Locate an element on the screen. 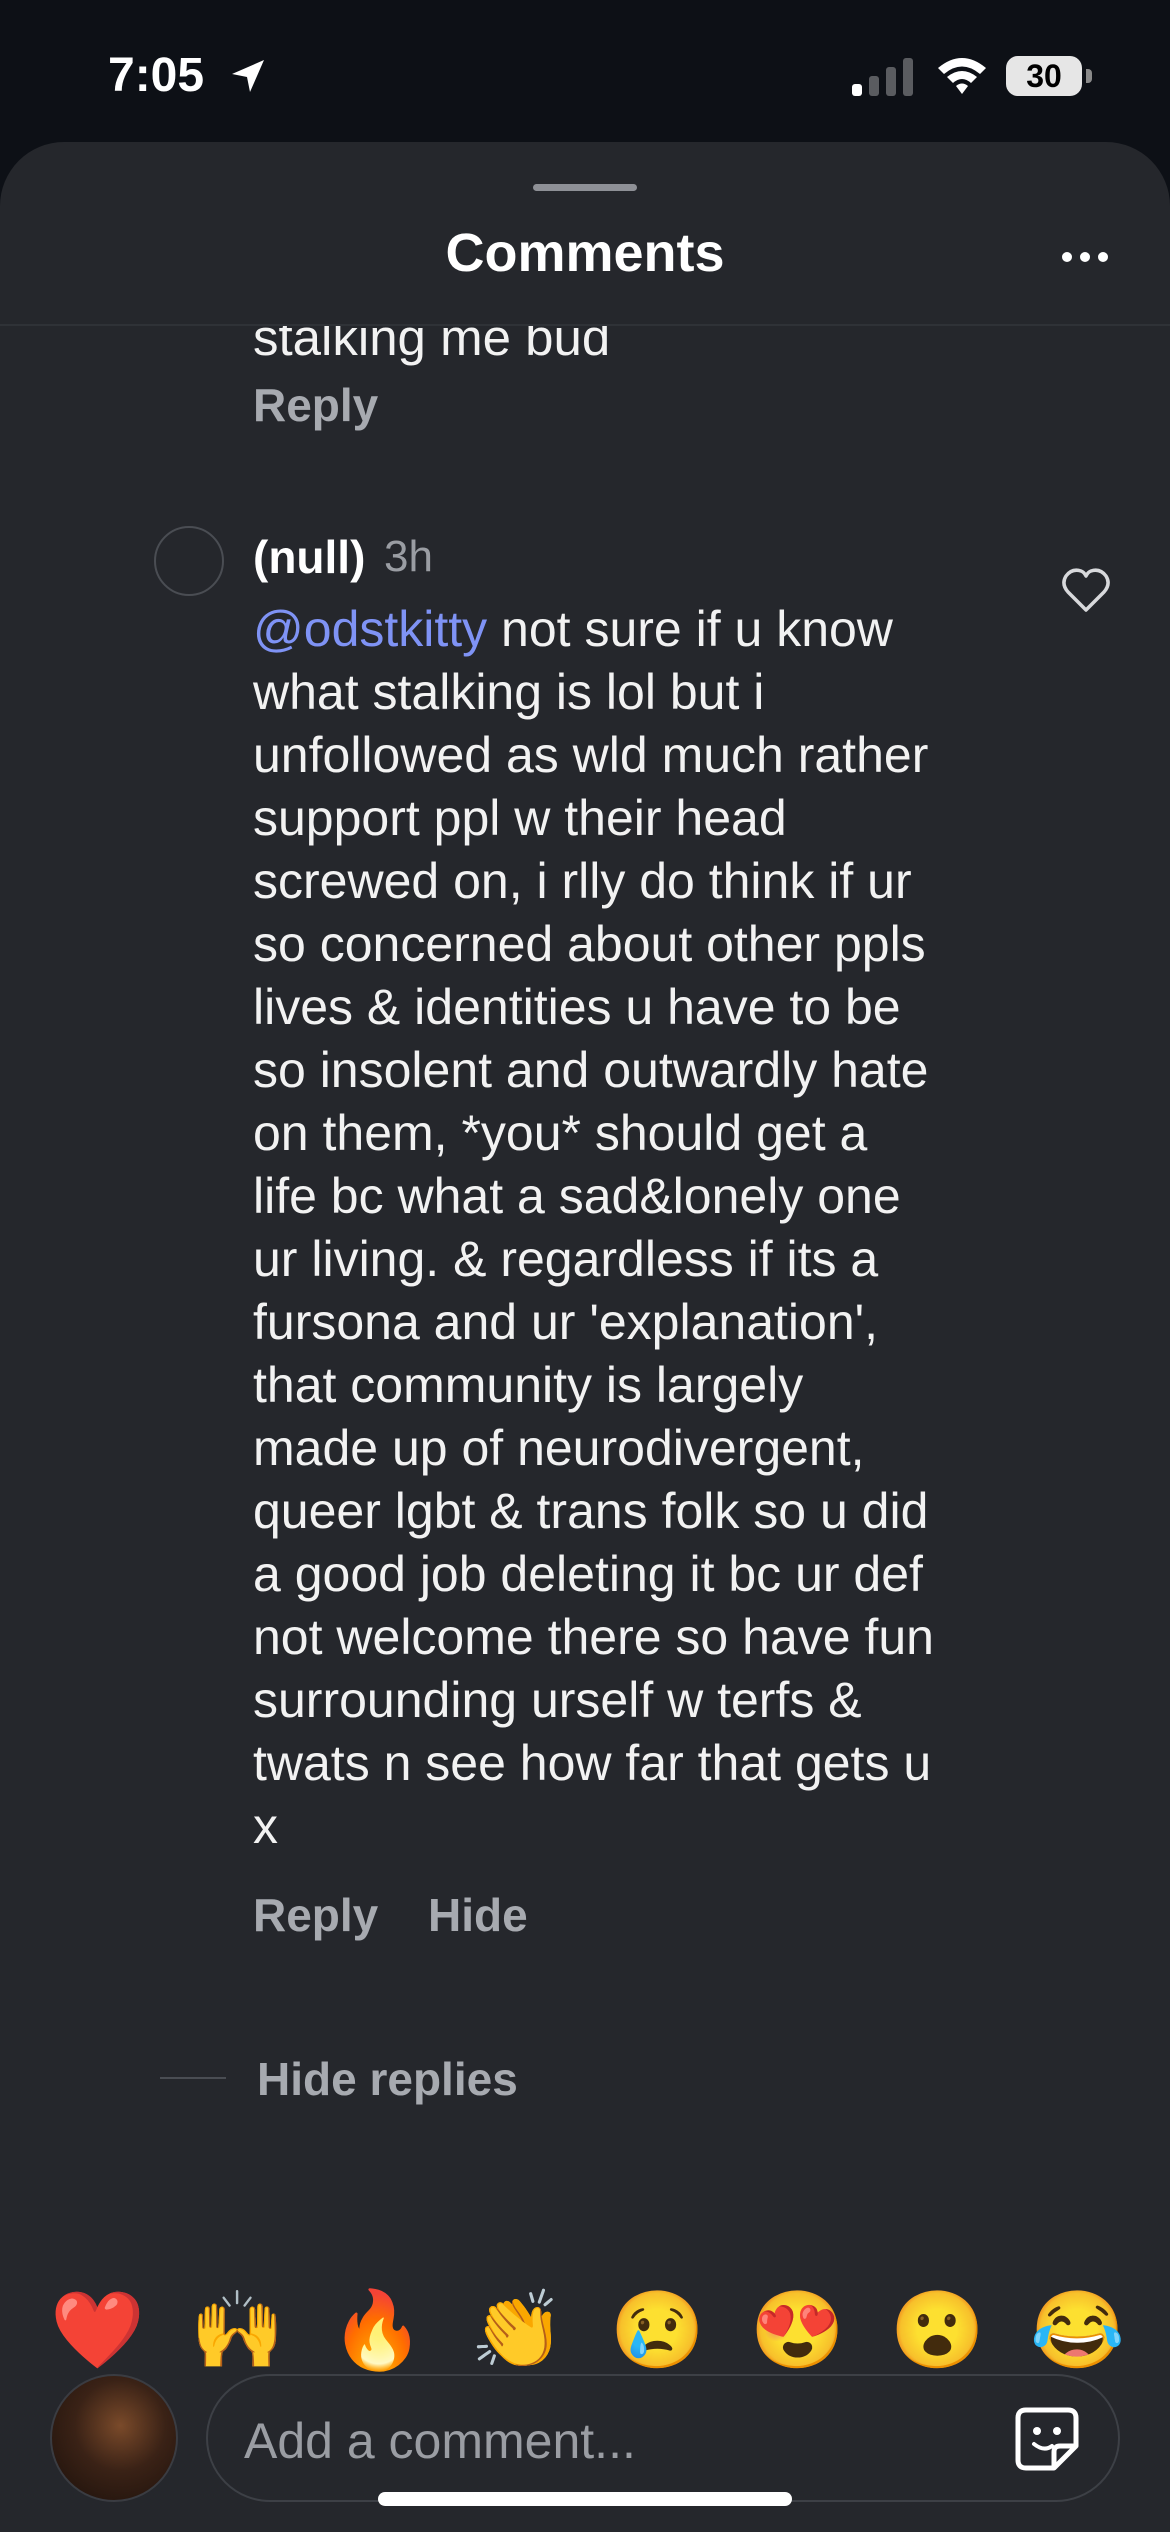 This screenshot has height=2532, width=1170. heart-eyes-emoji: 😍 is located at coordinates (797, 2331).